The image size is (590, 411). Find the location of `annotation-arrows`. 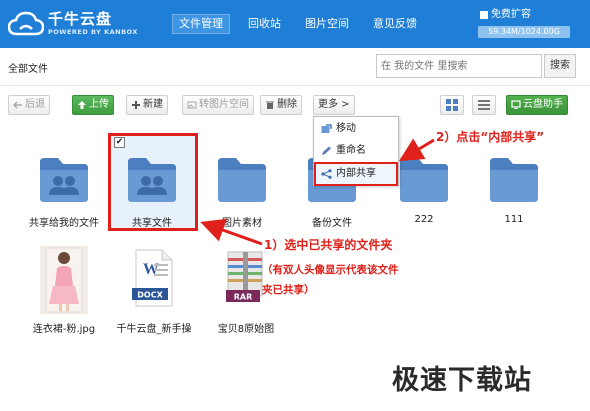

annotation-arrows is located at coordinates (317, 192).